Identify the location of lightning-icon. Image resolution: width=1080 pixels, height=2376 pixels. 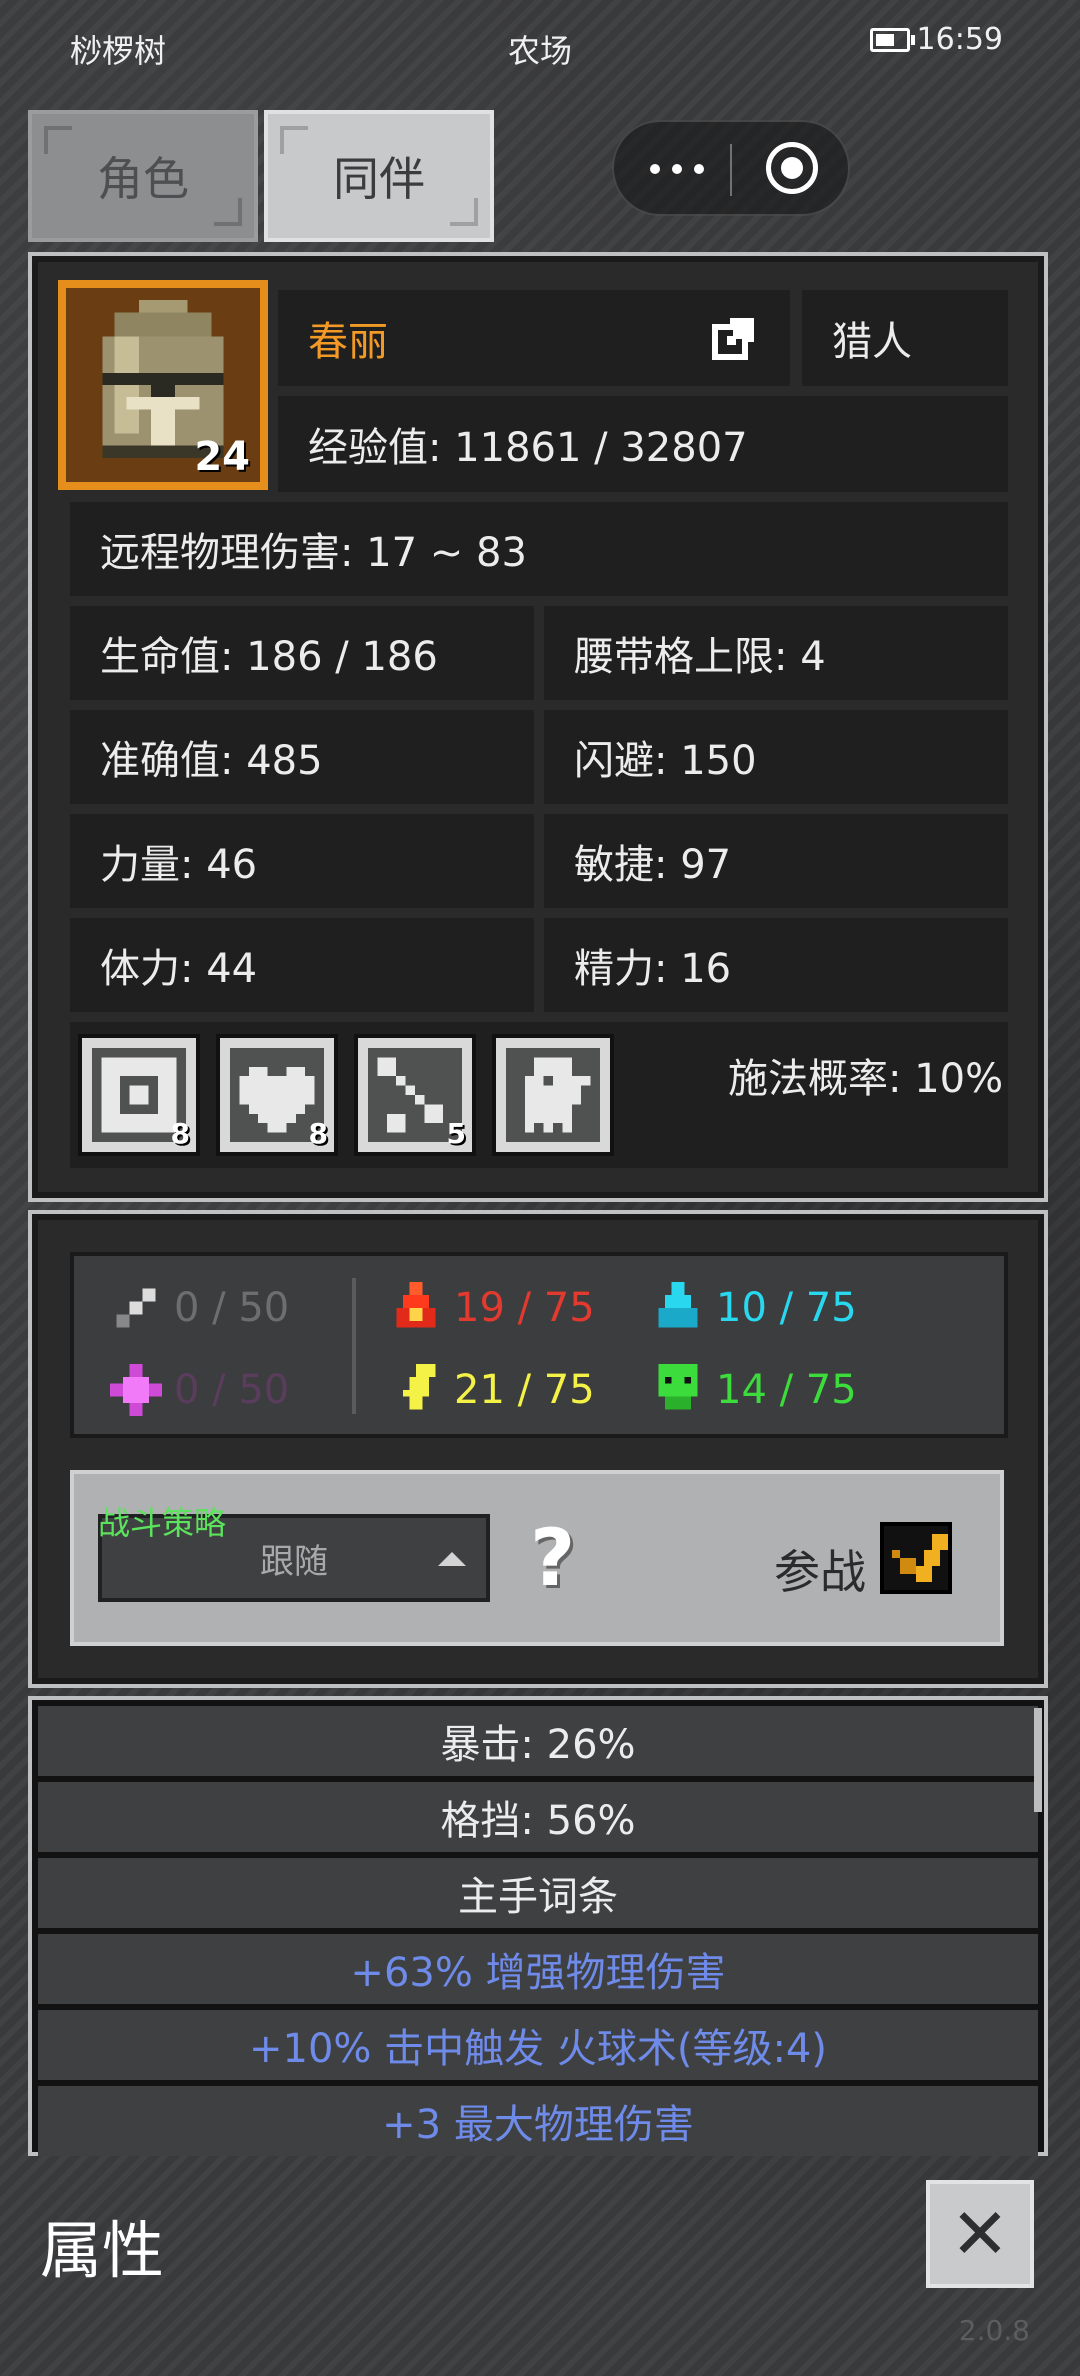
(419, 1387).